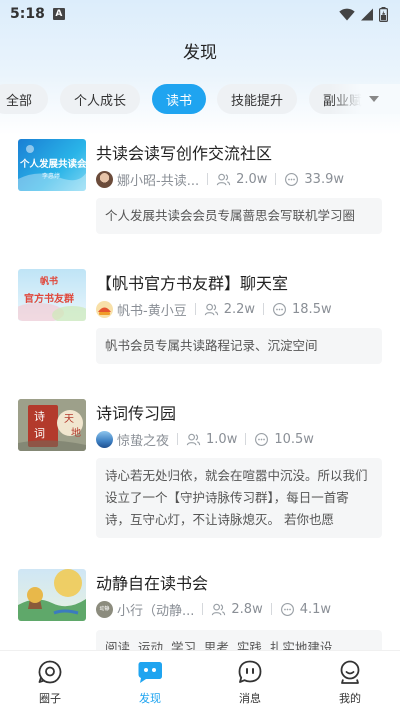 Image resolution: width=400 pixels, height=712 pixels. I want to click on item-description: 帆书会员专属共读路程记录、沉淀空间, so click(239, 346).